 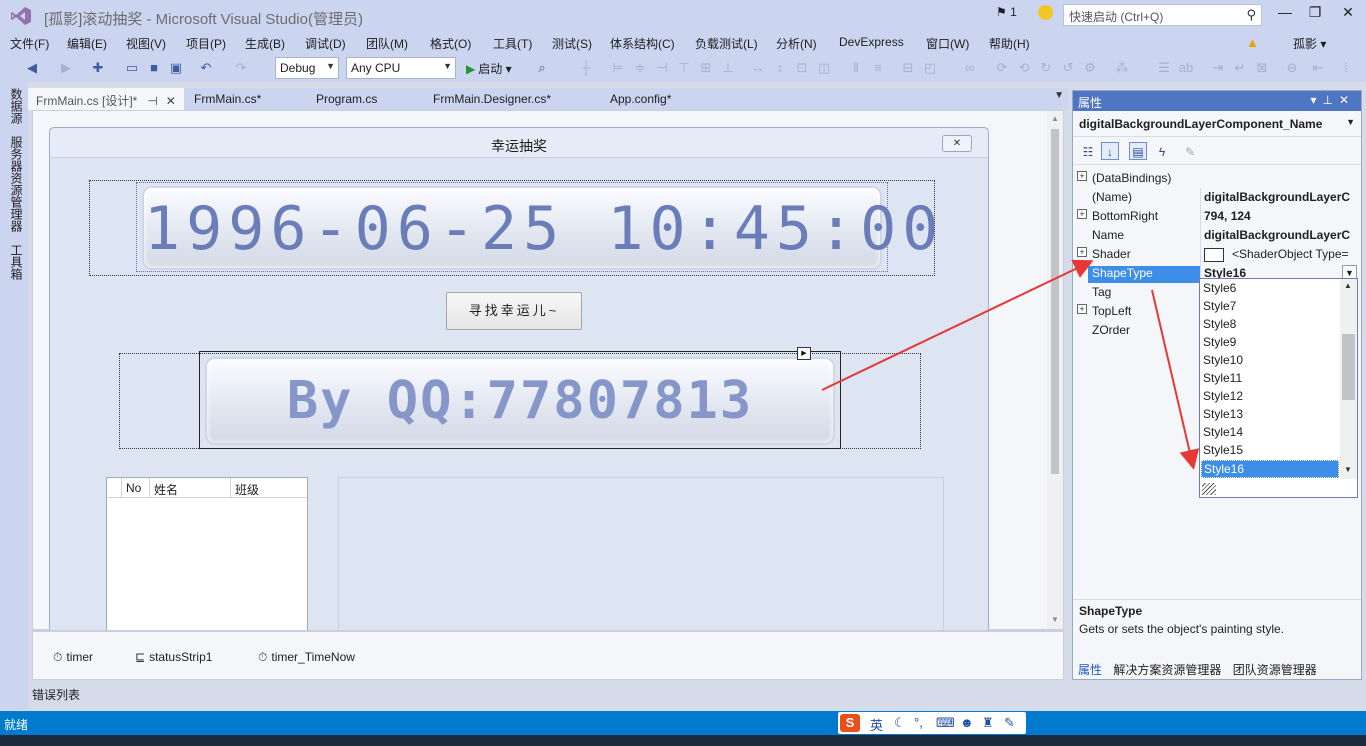 What do you see at coordinates (1046, 68) in the screenshot?
I see `cycle-icon: ↻` at bounding box center [1046, 68].